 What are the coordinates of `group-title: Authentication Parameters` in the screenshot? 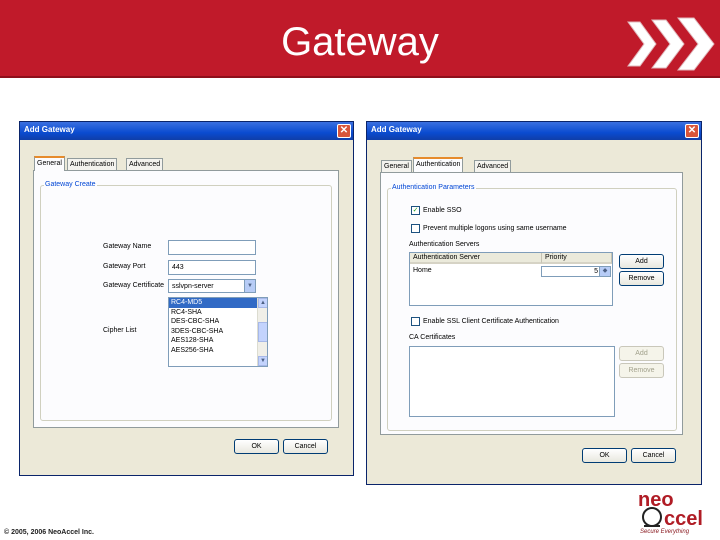 It's located at (433, 187).